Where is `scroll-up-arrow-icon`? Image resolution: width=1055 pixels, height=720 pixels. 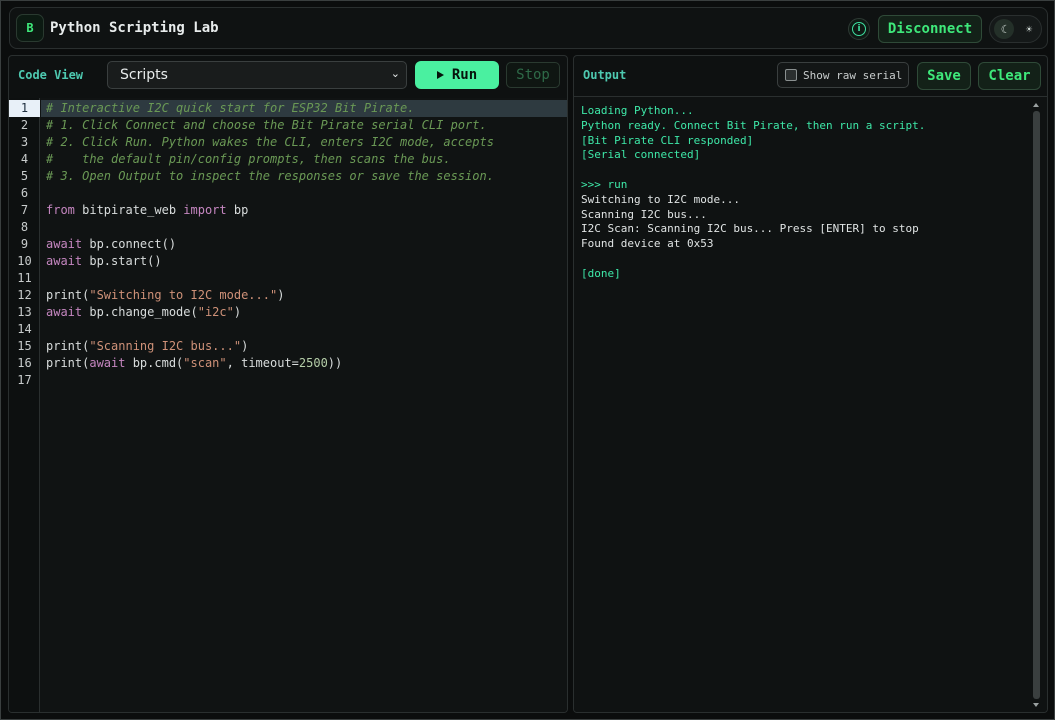 scroll-up-arrow-icon is located at coordinates (1036, 105).